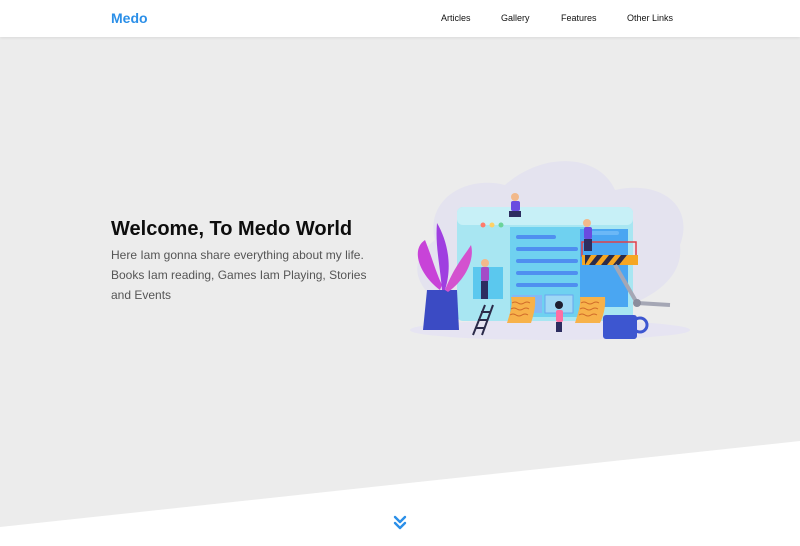  What do you see at coordinates (441, 310) in the screenshot?
I see `plant-pot` at bounding box center [441, 310].